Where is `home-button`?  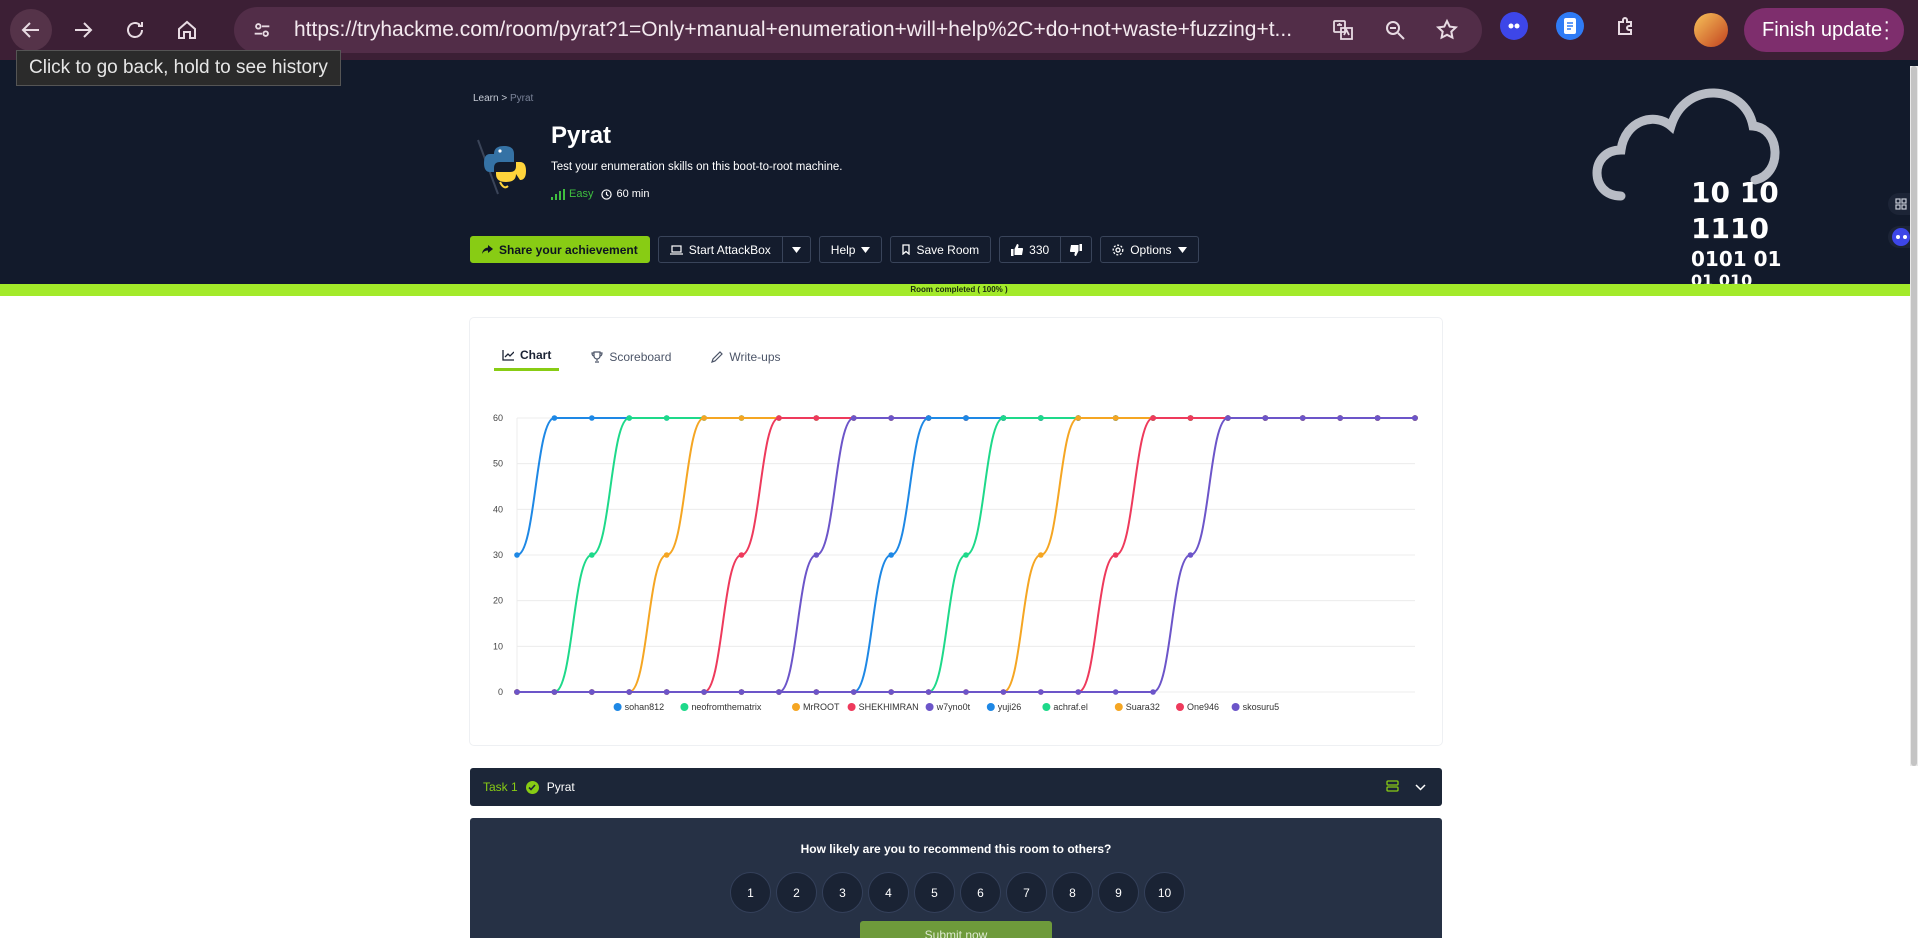 home-button is located at coordinates (187, 30).